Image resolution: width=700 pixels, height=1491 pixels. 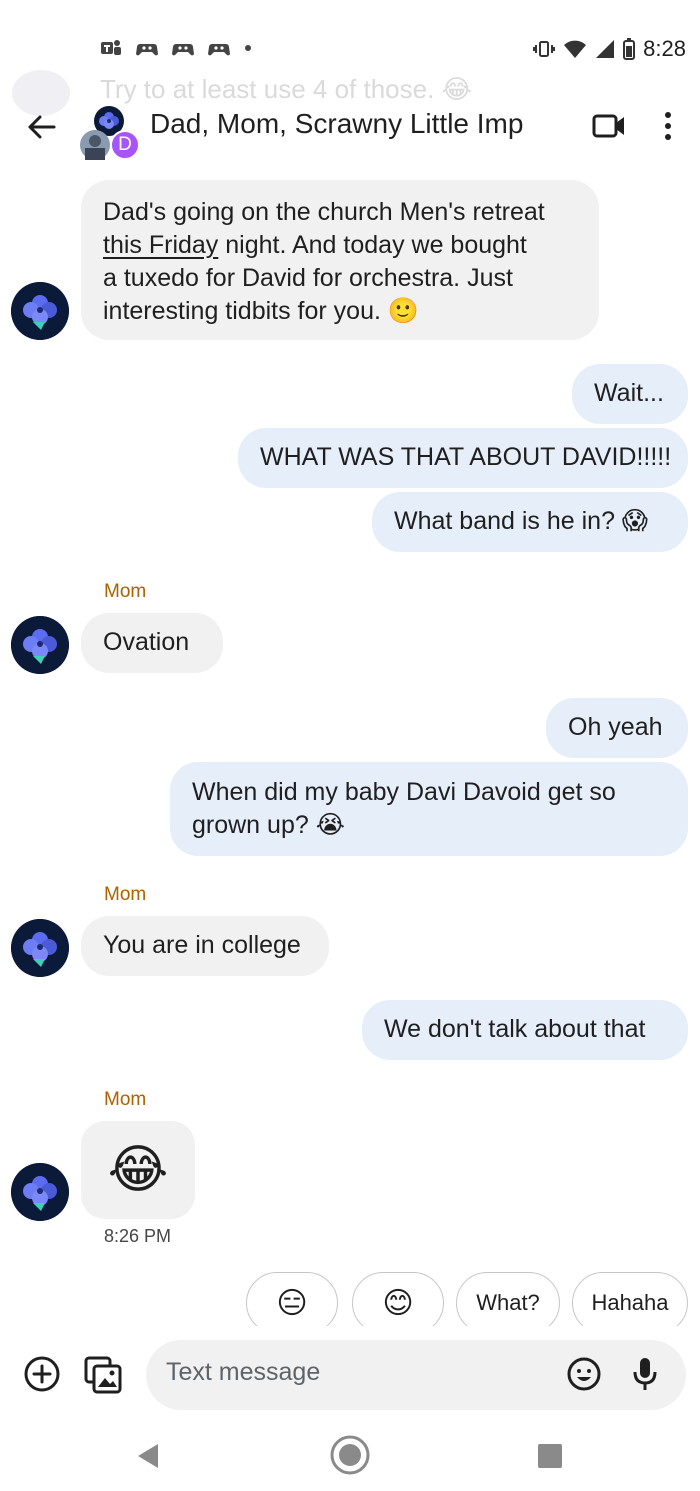 I want to click on photo-avatar-icon, so click(x=95, y=145).